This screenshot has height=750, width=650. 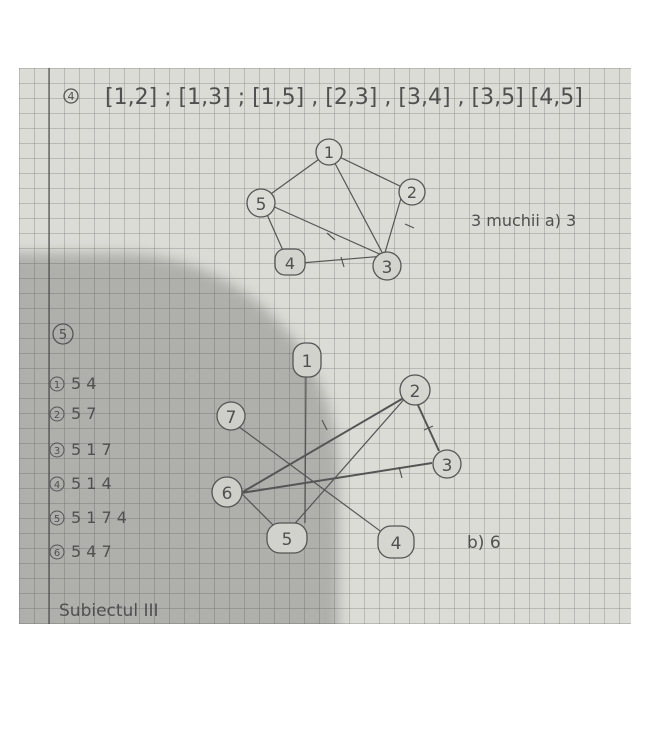 I want to click on problem4-label: 4, so click(x=71, y=96).